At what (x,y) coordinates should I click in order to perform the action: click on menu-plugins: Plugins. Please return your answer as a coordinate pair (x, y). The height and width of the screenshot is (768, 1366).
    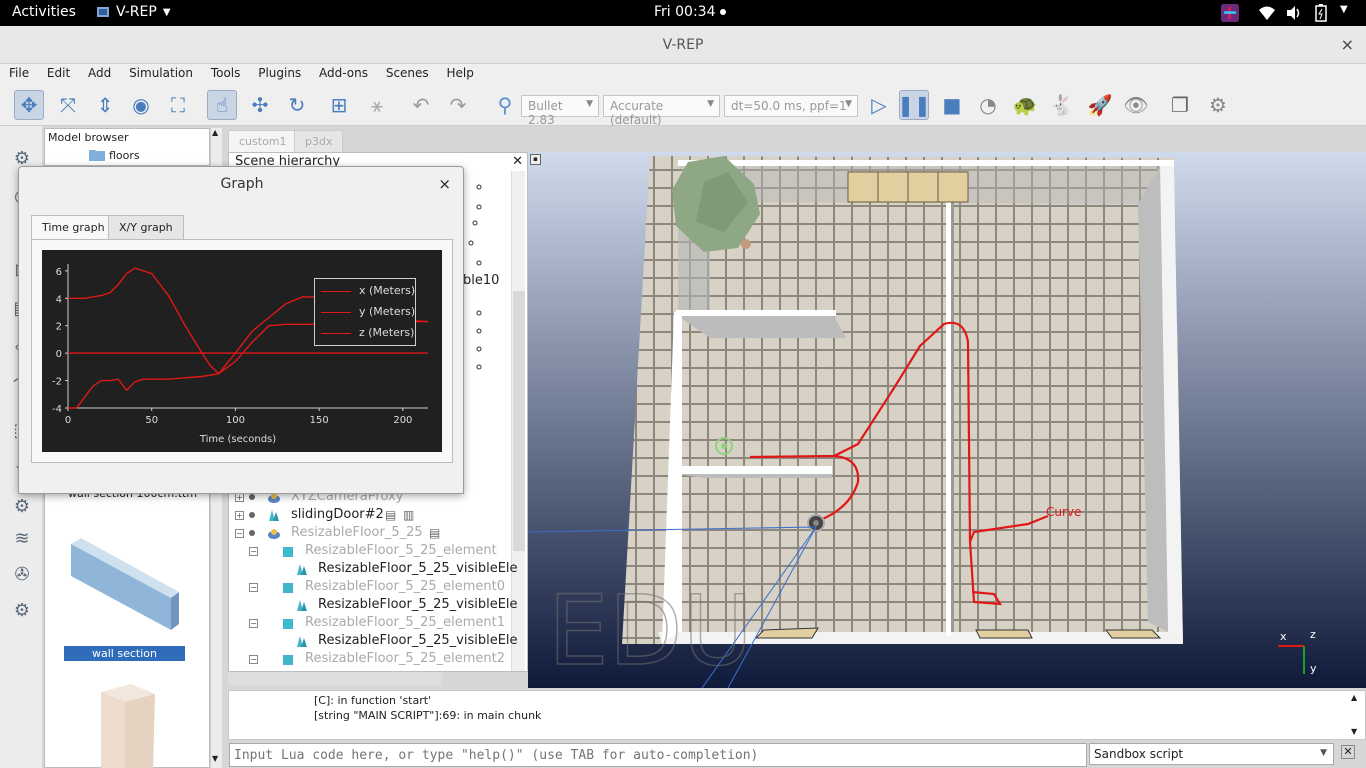
    Looking at the image, I should click on (277, 72).